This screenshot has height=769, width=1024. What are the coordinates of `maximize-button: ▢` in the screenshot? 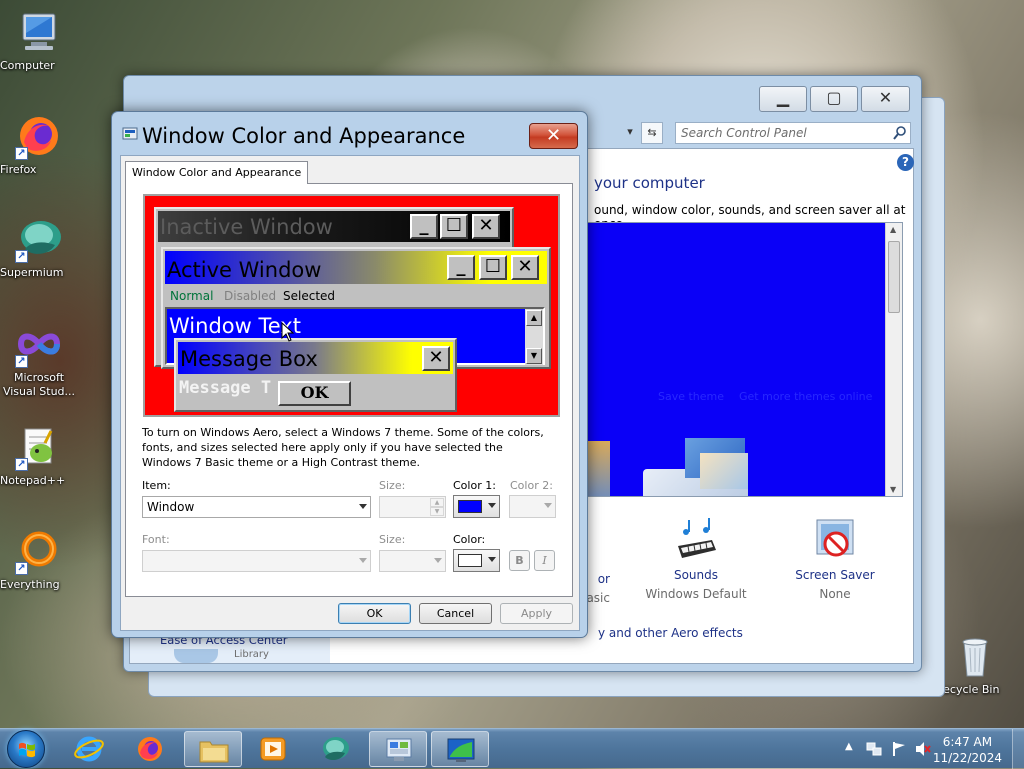 It's located at (834, 99).